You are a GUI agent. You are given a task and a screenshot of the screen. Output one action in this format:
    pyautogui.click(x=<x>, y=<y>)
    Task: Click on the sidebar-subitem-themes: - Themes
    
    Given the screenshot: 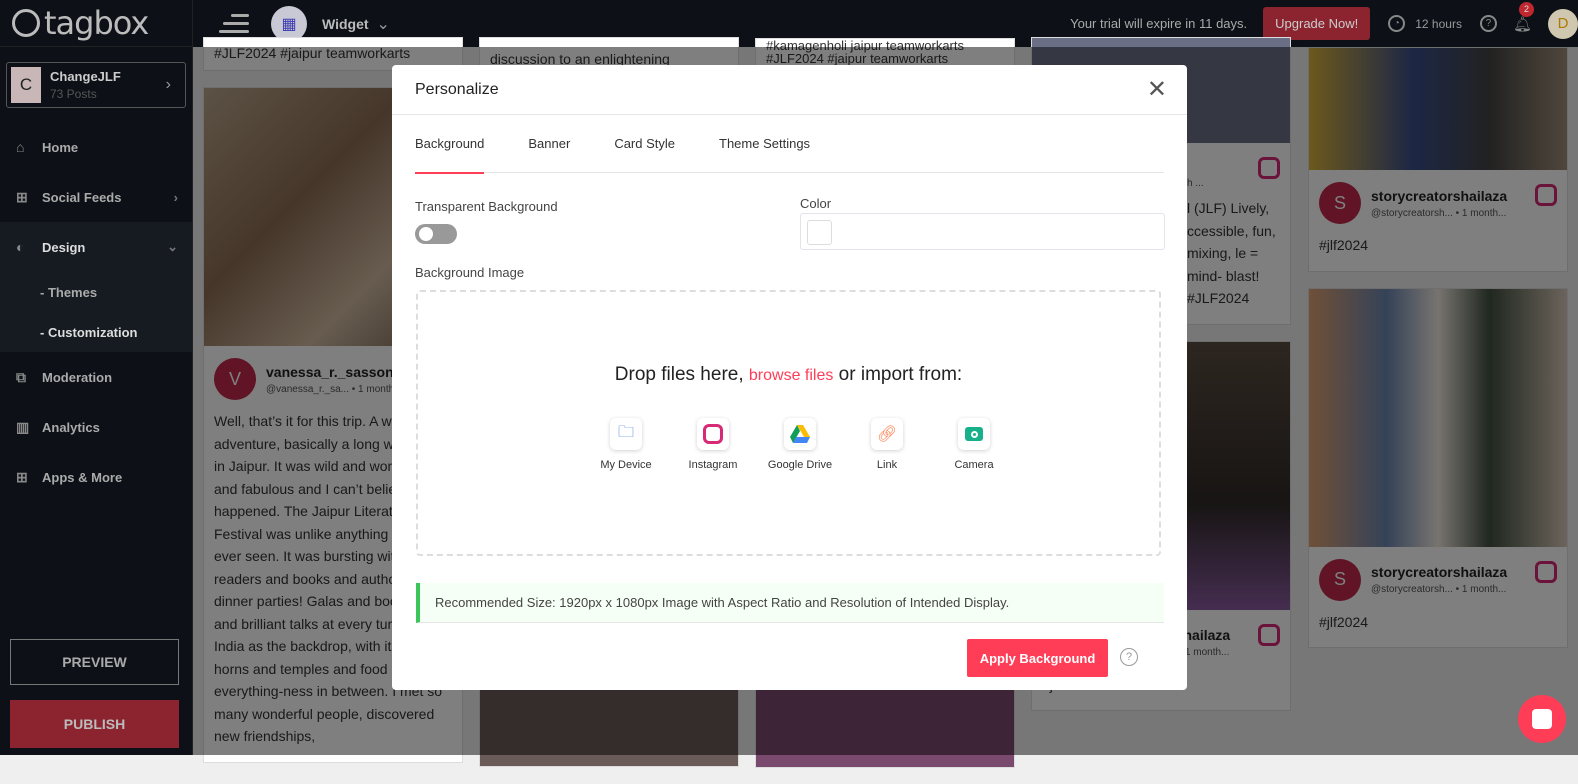 What is the action you would take?
    pyautogui.click(x=96, y=292)
    